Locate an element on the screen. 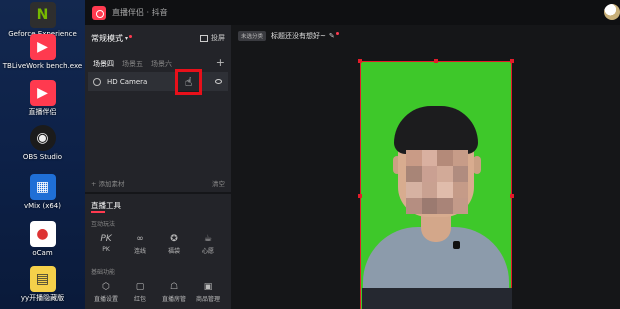  scene-tabs: 场景四 场景五 场景六 + is located at coordinates (158, 64).